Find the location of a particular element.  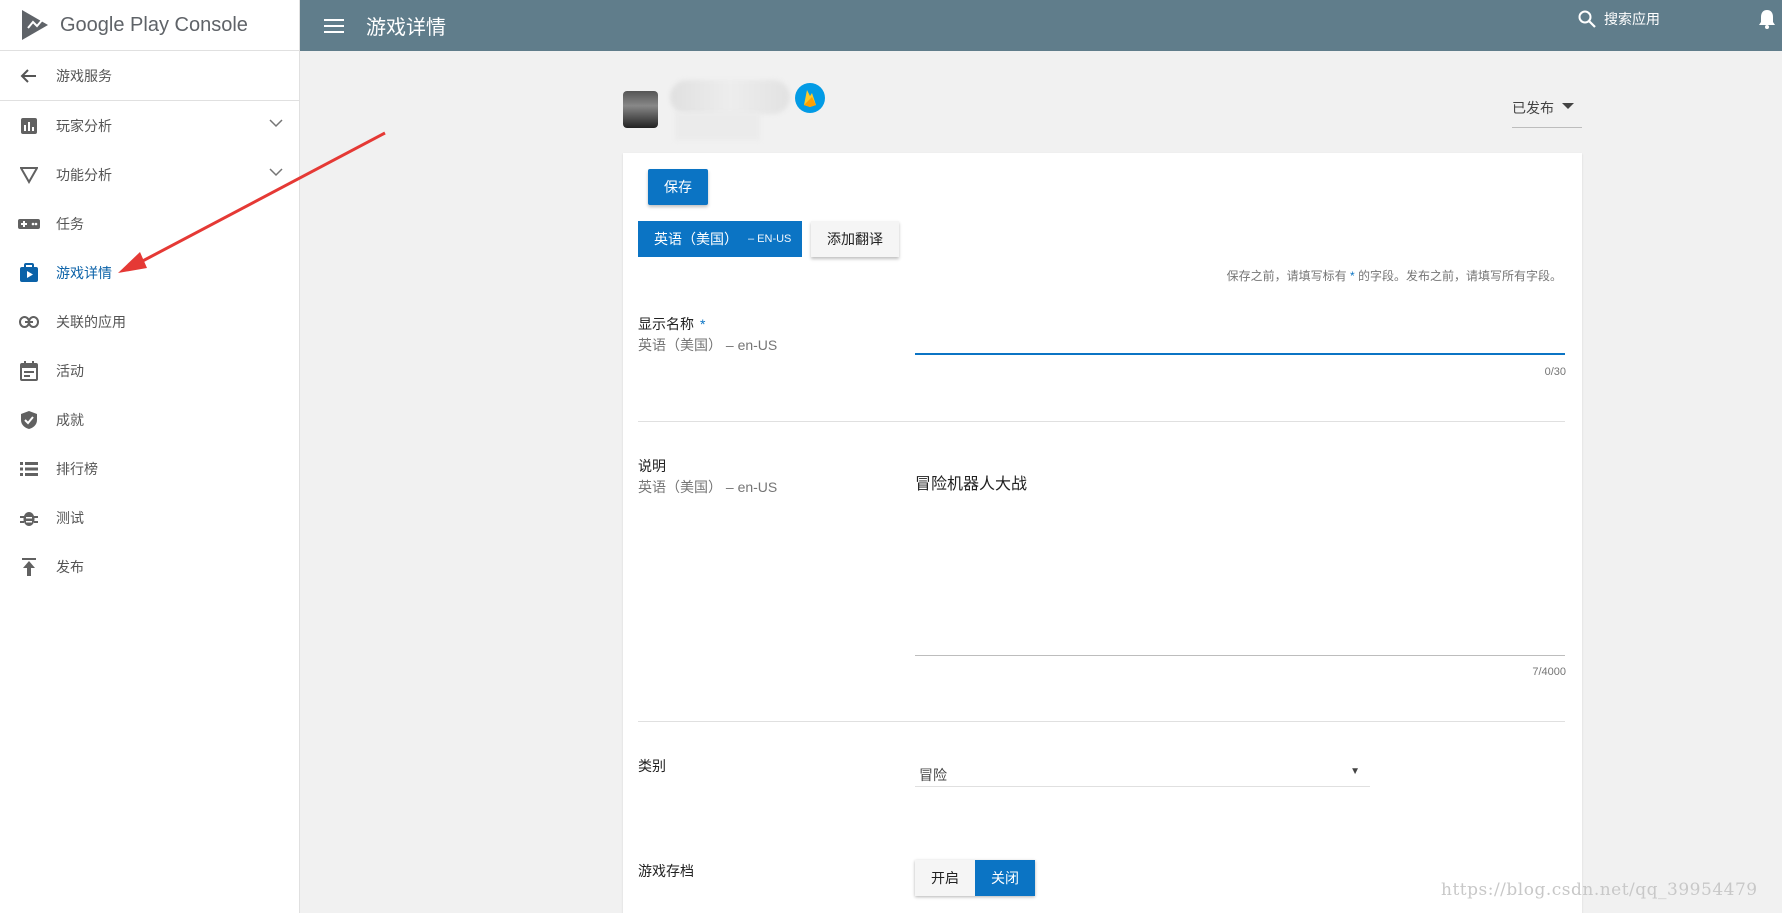

brand-header: Google Play Console is located at coordinates (149, 25).